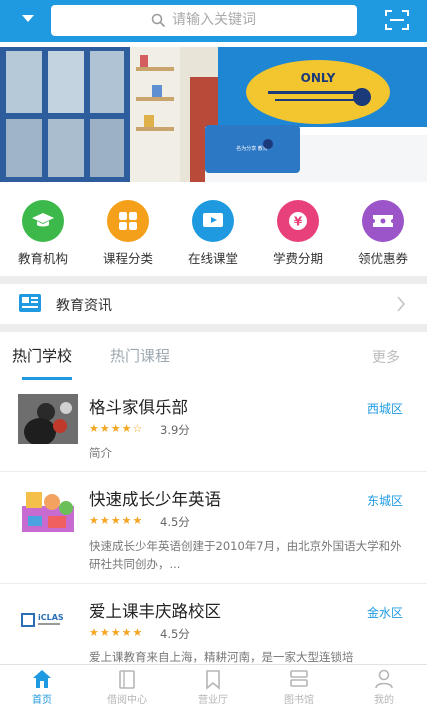 This screenshot has height=709, width=427. I want to click on nav-label: 图书馆, so click(299, 700).